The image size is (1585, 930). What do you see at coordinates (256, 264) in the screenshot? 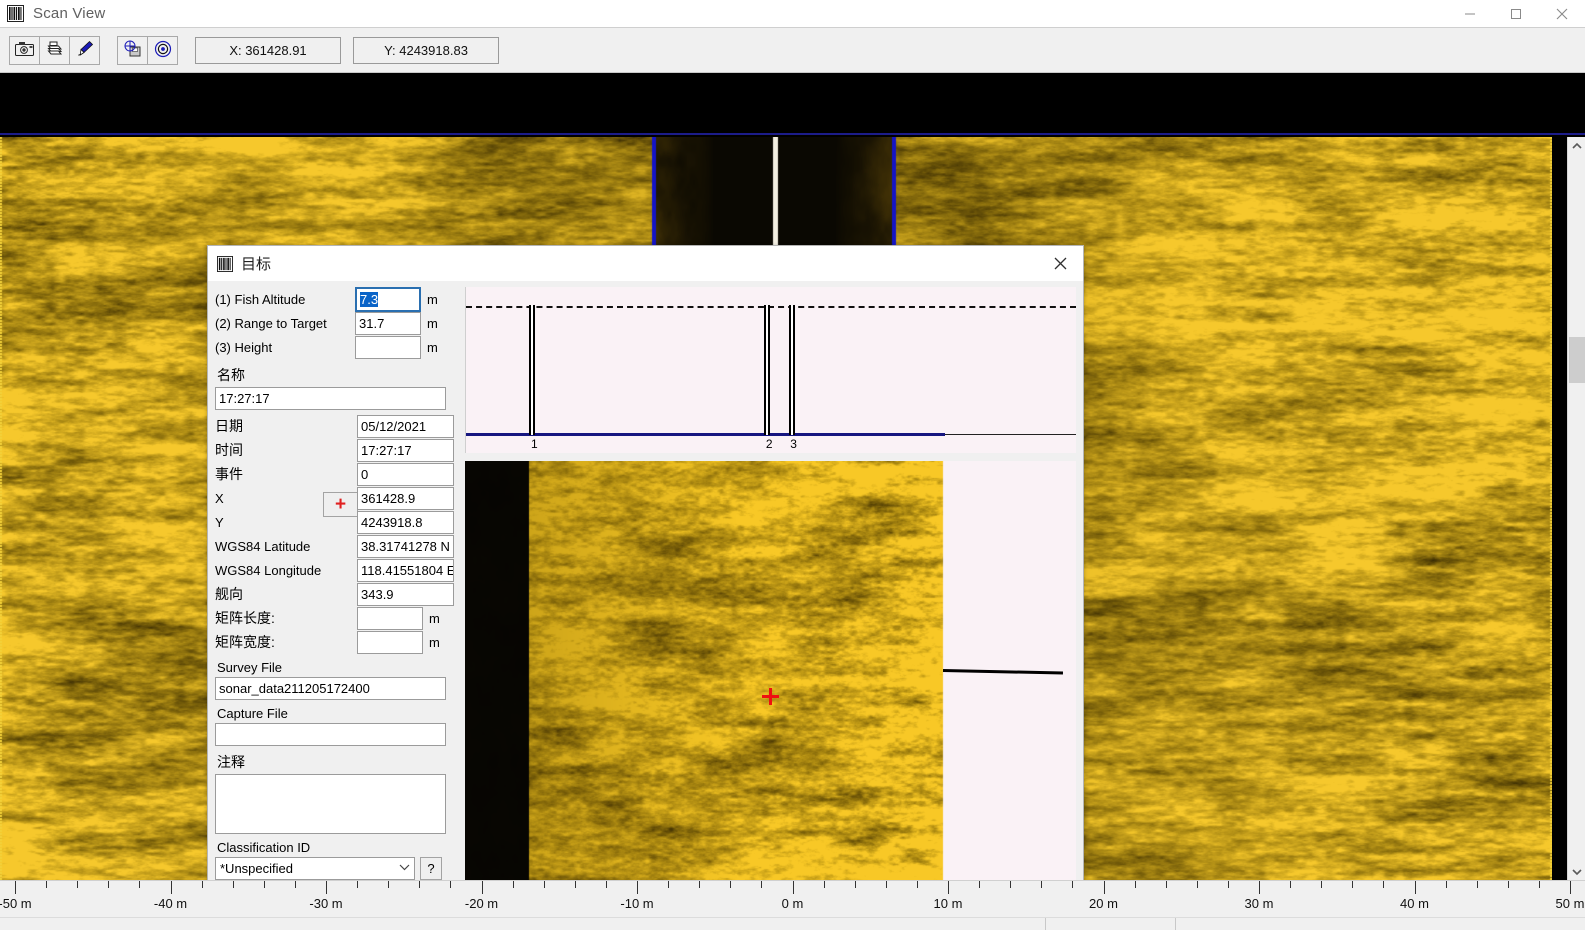
I see `dialog-title: 目标` at bounding box center [256, 264].